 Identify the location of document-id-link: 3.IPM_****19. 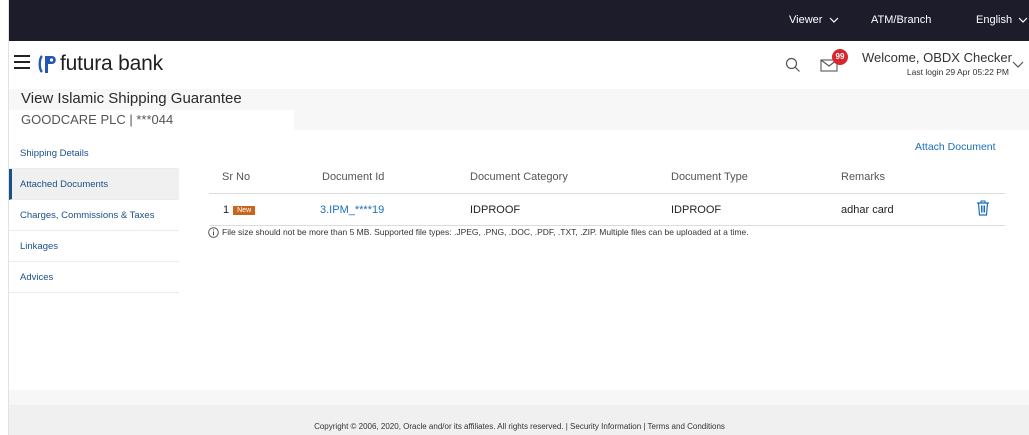
(352, 210).